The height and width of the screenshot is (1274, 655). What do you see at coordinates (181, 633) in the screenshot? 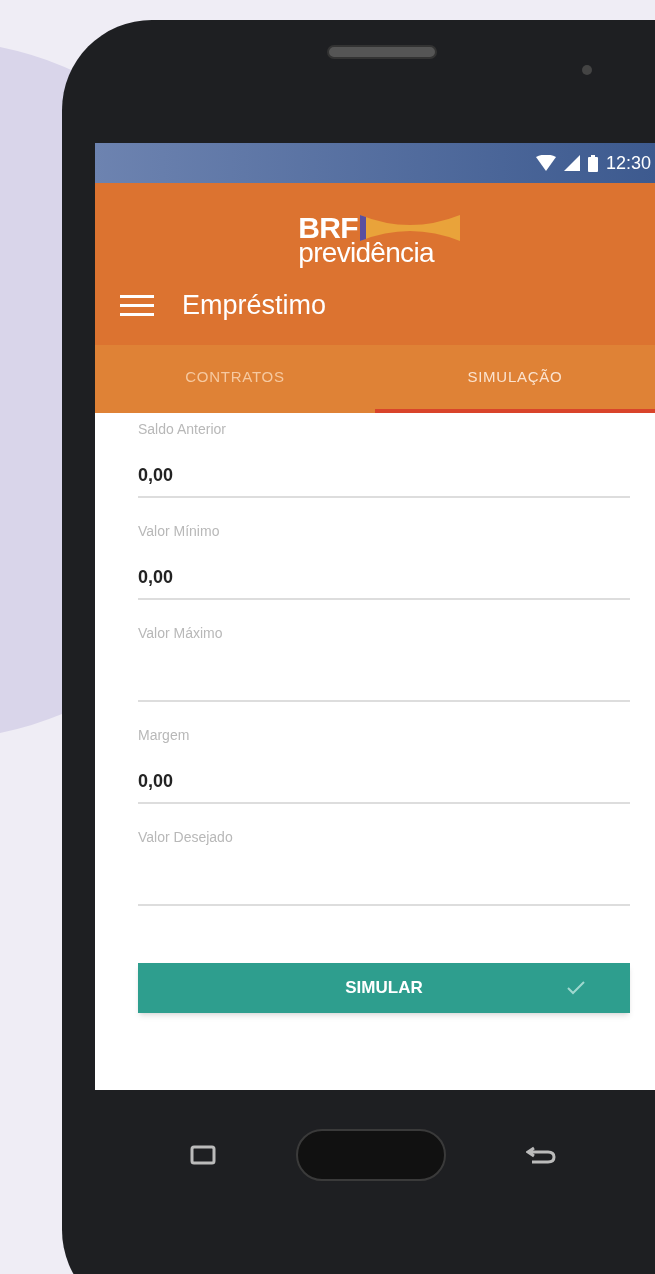
I see `field-label: Valor Máximo` at bounding box center [181, 633].